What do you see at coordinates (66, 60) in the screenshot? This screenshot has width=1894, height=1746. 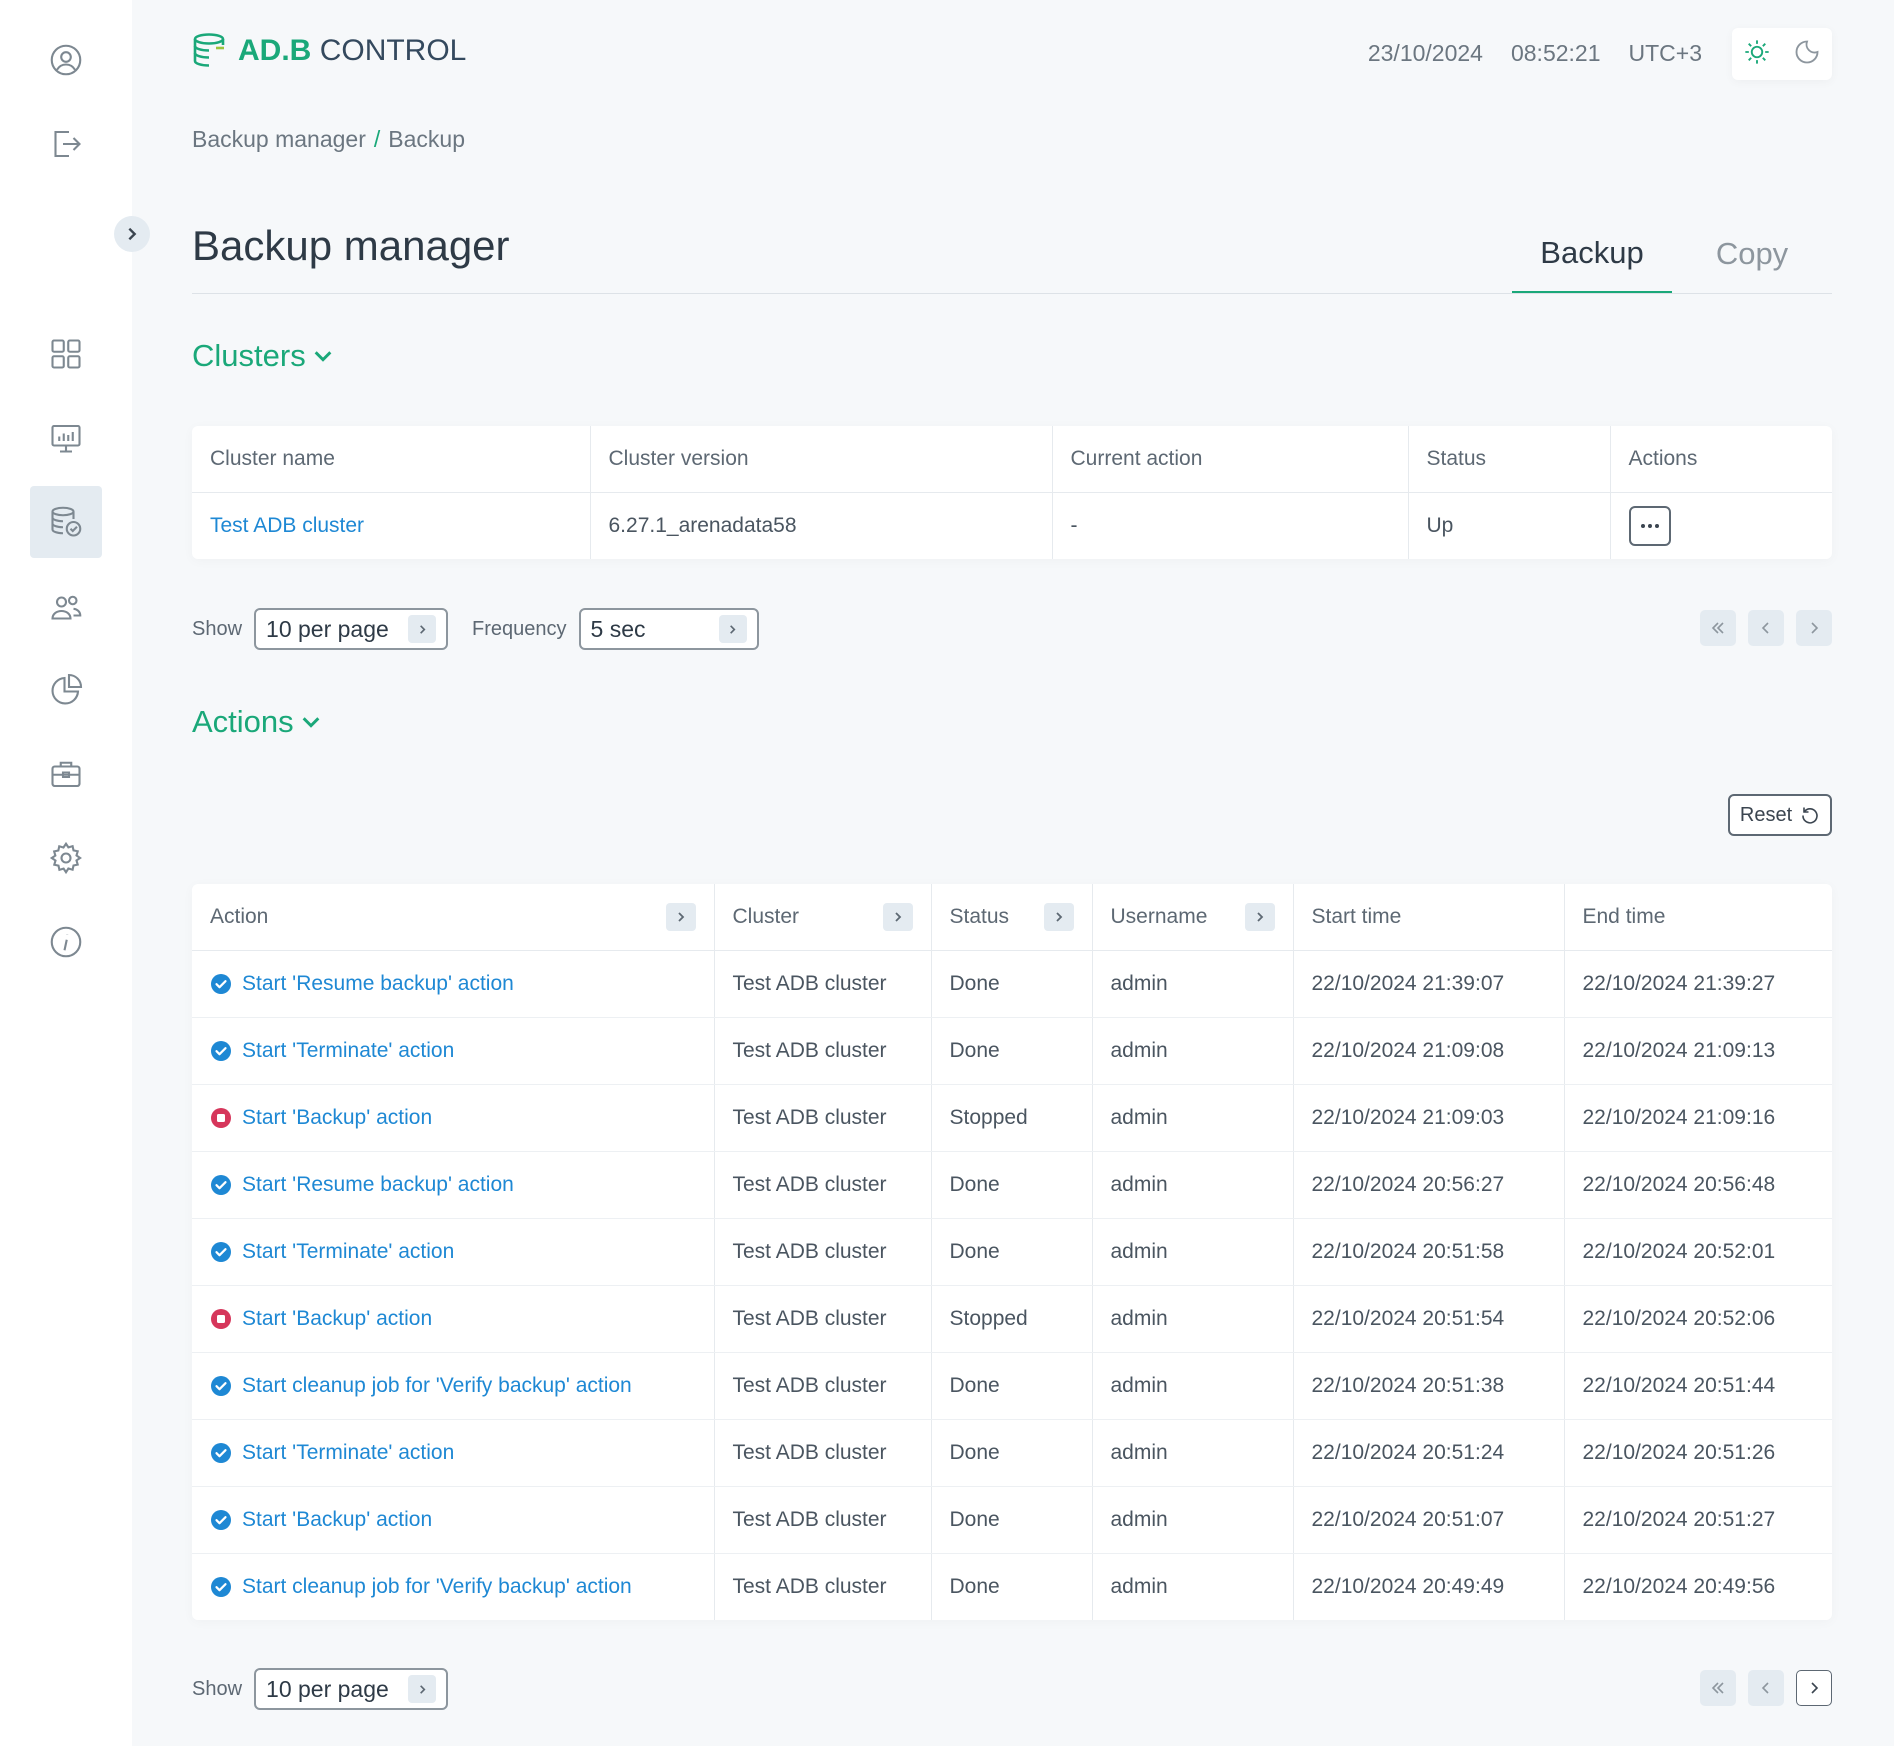 I see `user-icon` at bounding box center [66, 60].